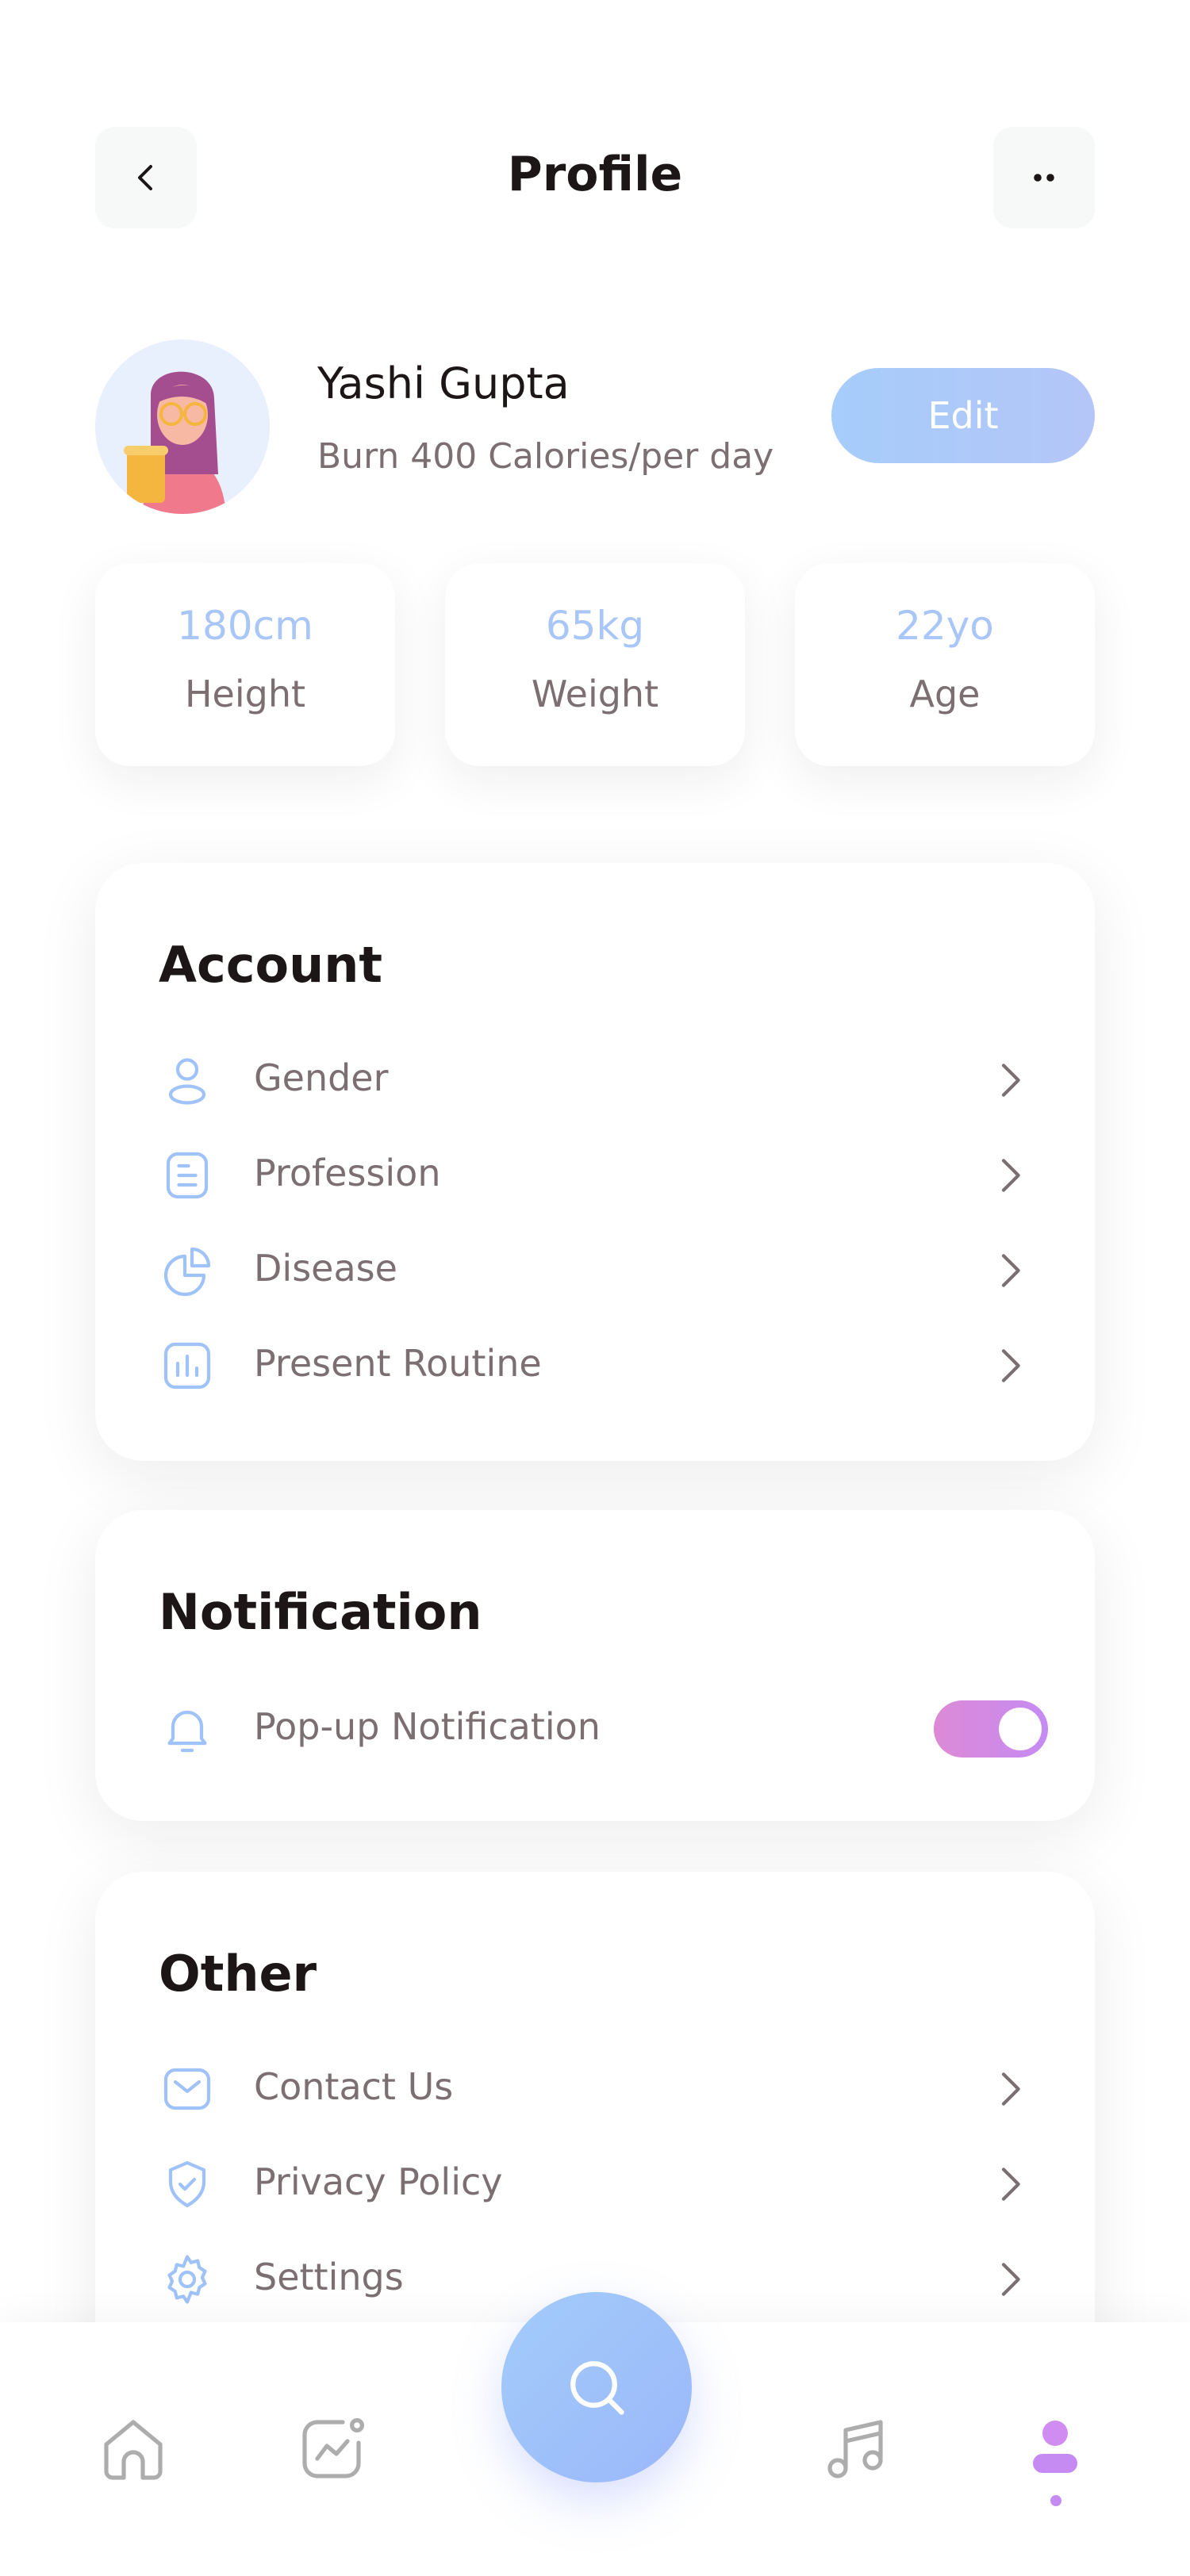 Image resolution: width=1190 pixels, height=2576 pixels. I want to click on account-item-label: Present Routine, so click(398, 1363).